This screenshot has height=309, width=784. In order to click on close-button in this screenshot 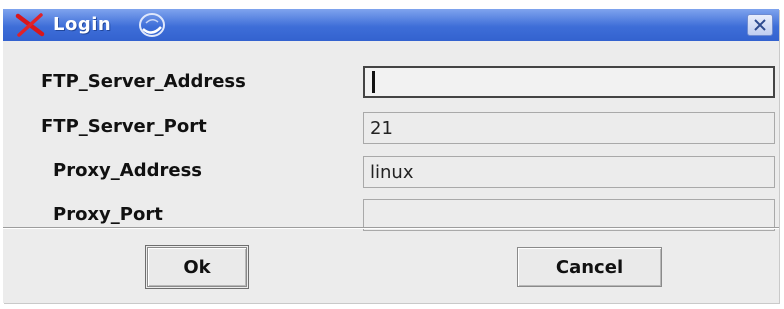, I will do `click(760, 25)`.